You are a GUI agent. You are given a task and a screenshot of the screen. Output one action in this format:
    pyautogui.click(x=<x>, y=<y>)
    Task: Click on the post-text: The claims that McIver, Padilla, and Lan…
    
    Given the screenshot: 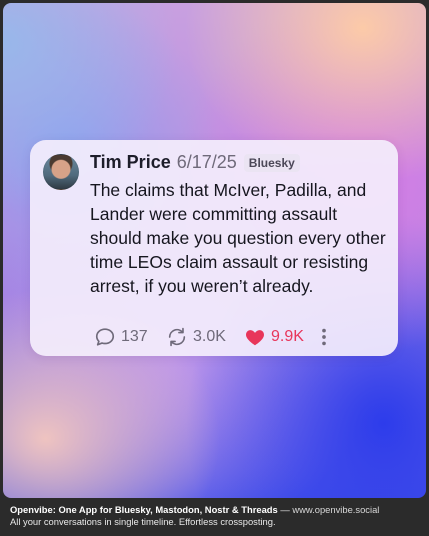 What is the action you would take?
    pyautogui.click(x=238, y=238)
    